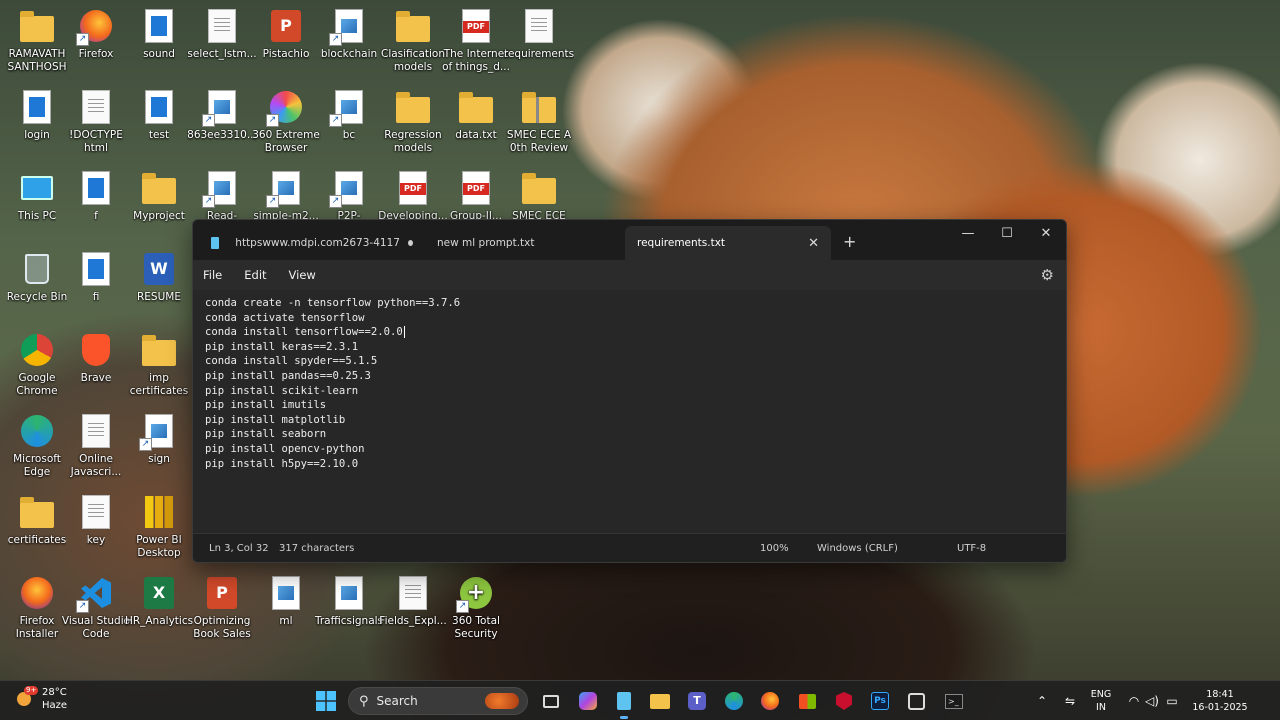  I want to click on desktop-icon: +360 Total Security, so click(476, 608).